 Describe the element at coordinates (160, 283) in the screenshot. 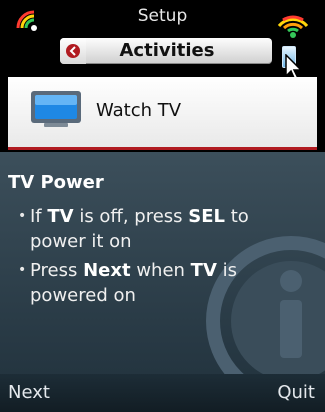

I see `instruction-item: Press Next when TV is powered on` at that location.